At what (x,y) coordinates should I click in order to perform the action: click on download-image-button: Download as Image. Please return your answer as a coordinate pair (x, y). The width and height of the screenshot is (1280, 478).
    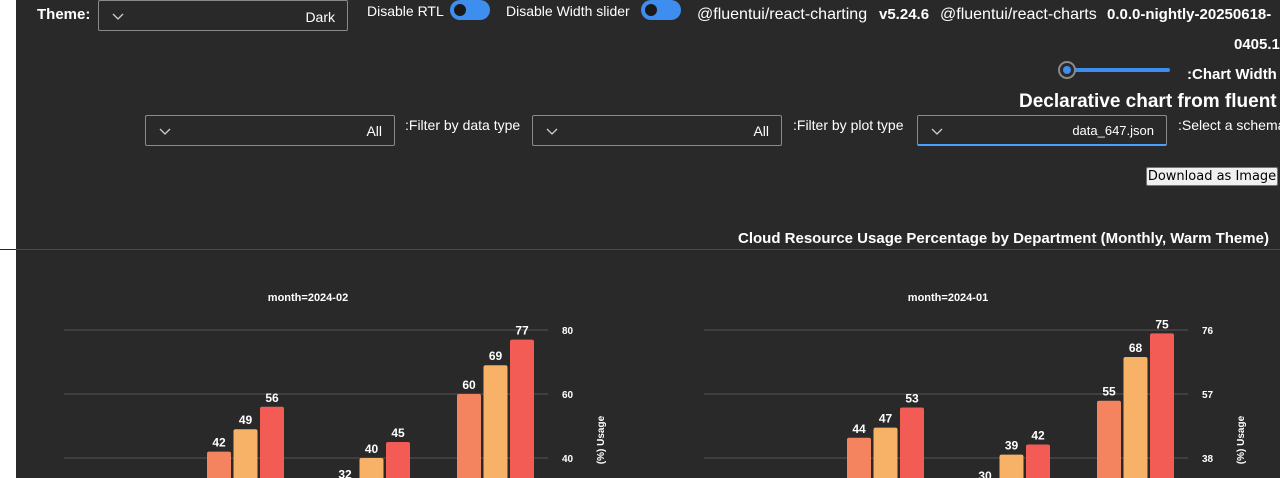
    Looking at the image, I should click on (1212, 176).